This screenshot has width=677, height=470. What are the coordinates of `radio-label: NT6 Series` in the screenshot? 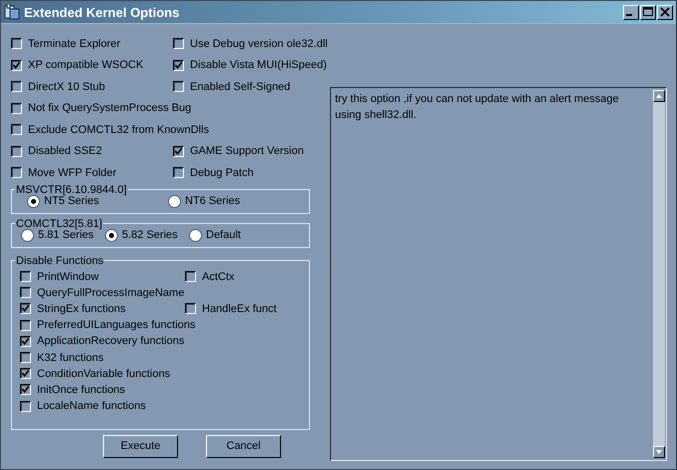 It's located at (212, 201).